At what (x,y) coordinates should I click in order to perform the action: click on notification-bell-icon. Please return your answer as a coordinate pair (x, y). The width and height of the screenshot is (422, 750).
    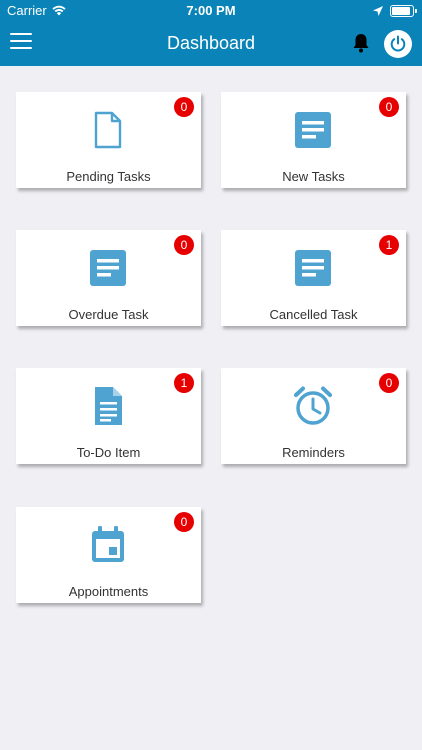
    Looking at the image, I should click on (361, 43).